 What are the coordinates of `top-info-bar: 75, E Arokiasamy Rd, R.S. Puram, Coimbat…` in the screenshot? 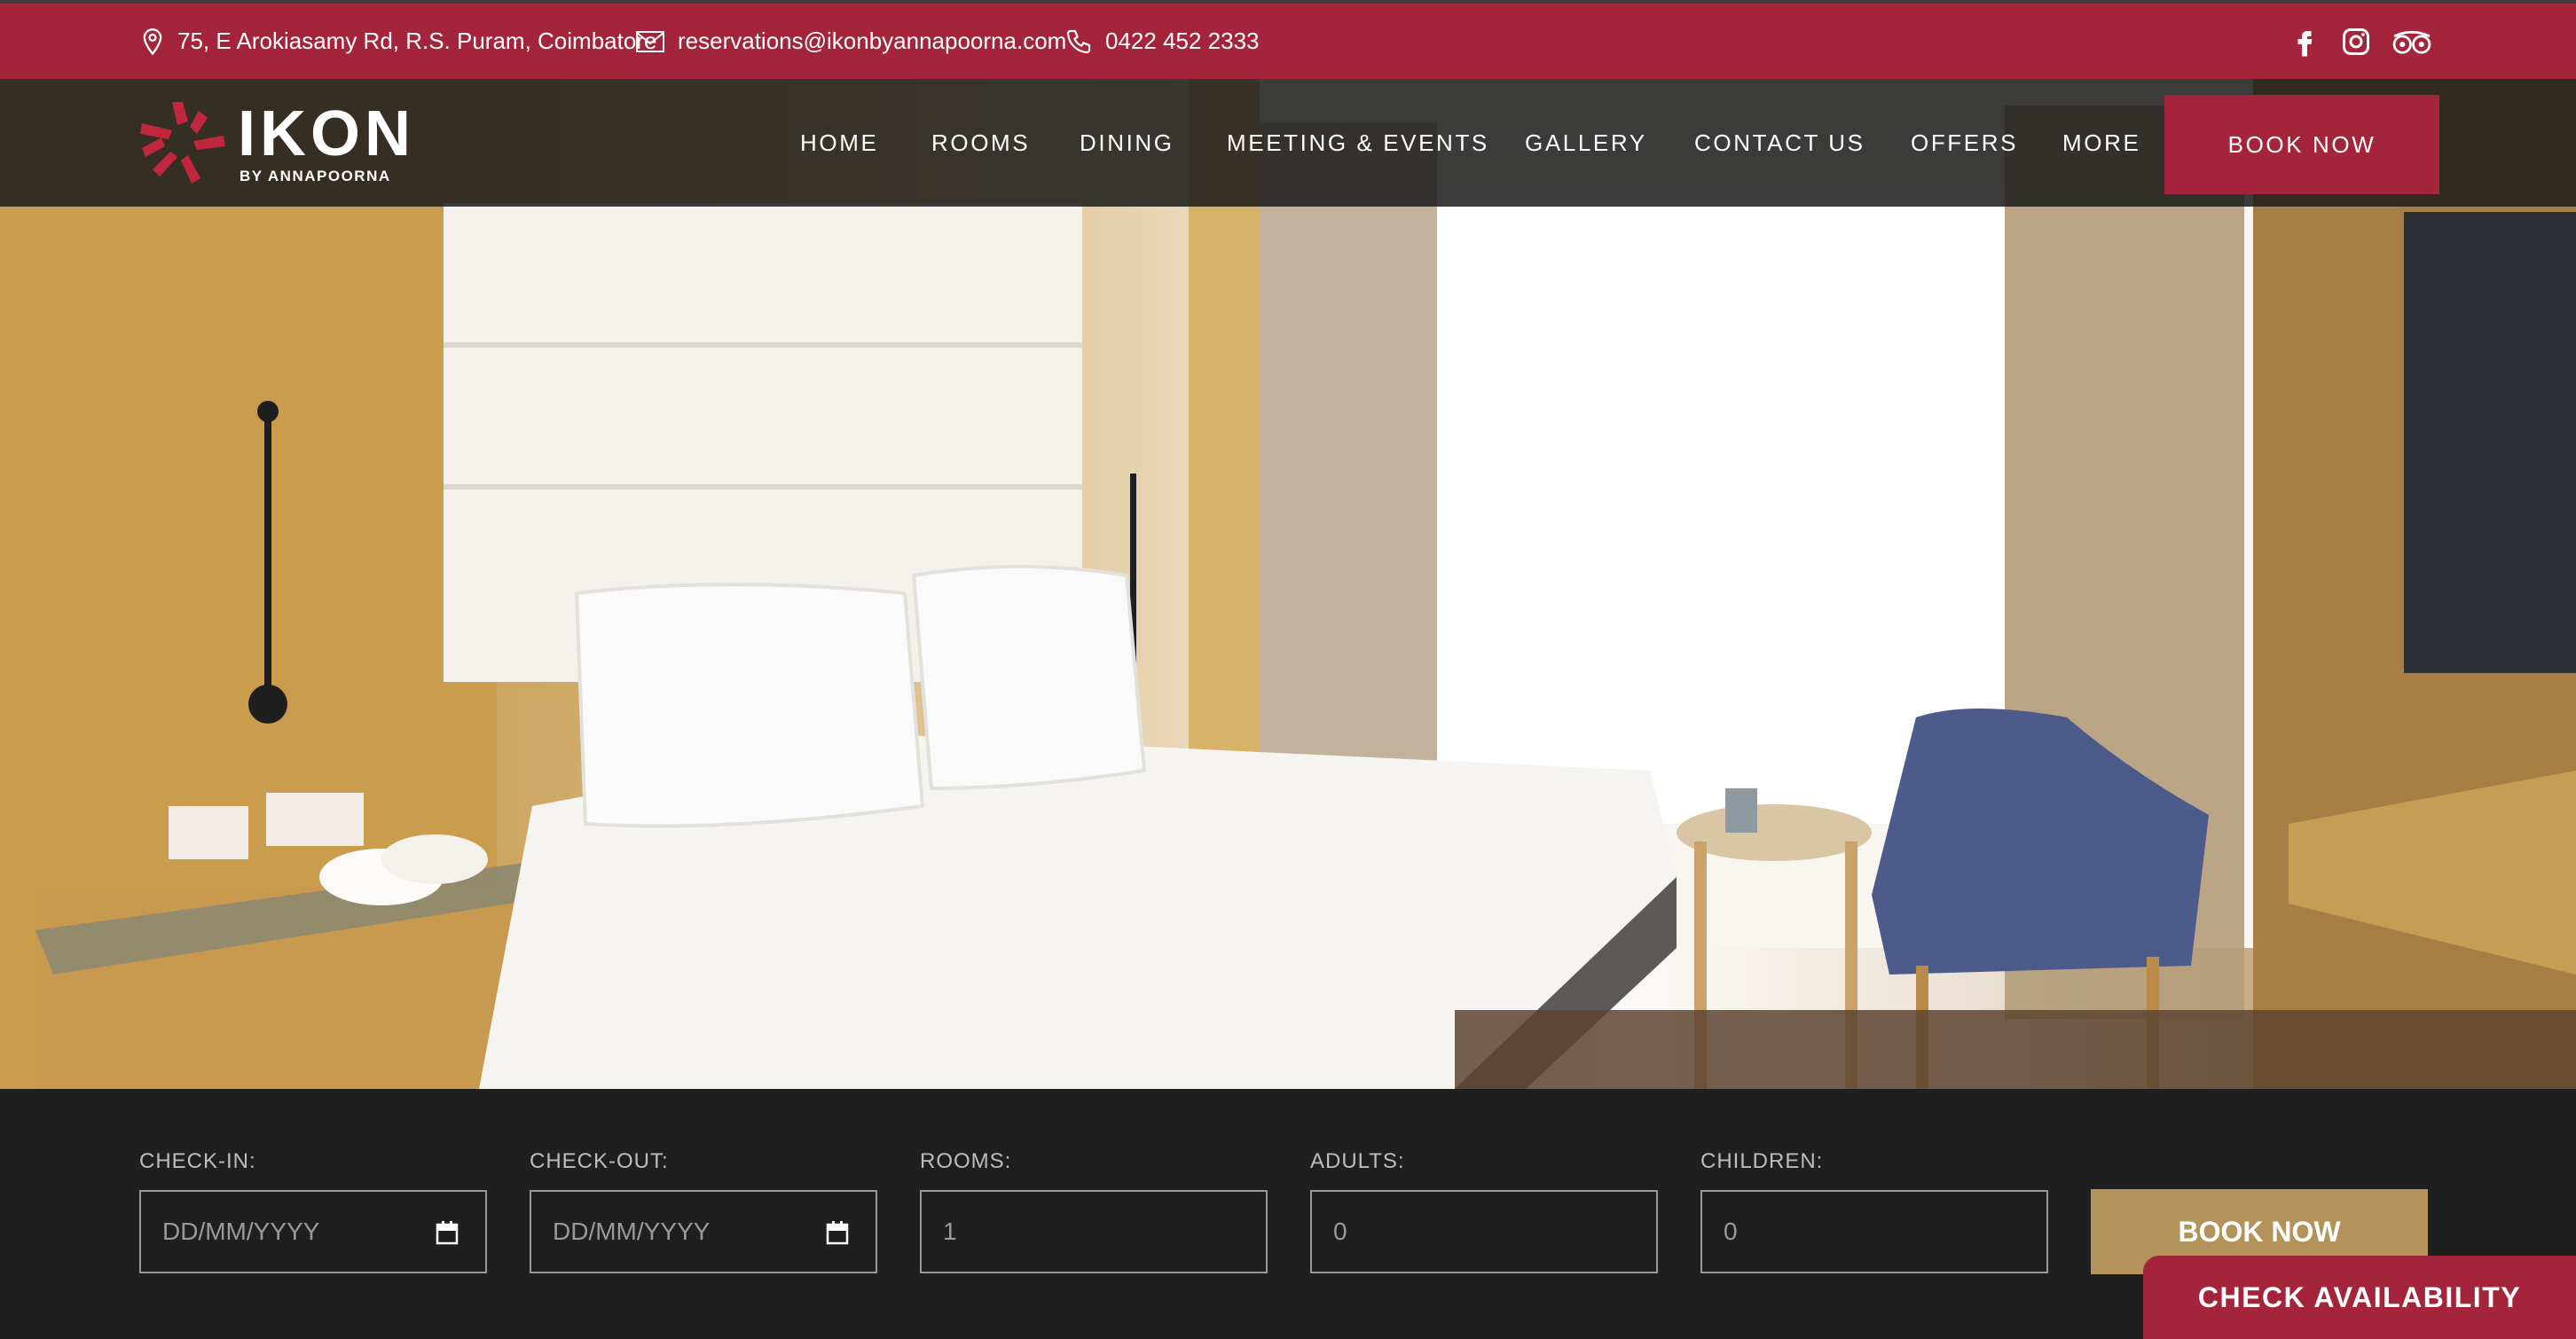 It's located at (1288, 39).